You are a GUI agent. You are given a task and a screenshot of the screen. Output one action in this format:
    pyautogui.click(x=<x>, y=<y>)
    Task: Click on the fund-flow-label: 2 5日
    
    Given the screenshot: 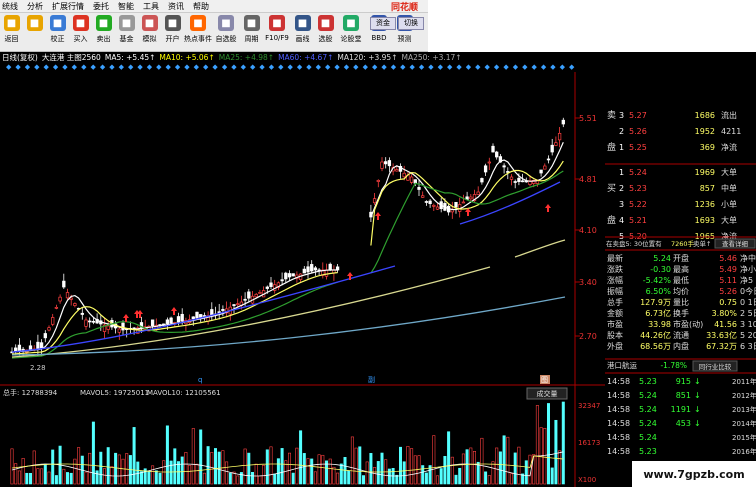 What is the action you would take?
    pyautogui.click(x=748, y=313)
    